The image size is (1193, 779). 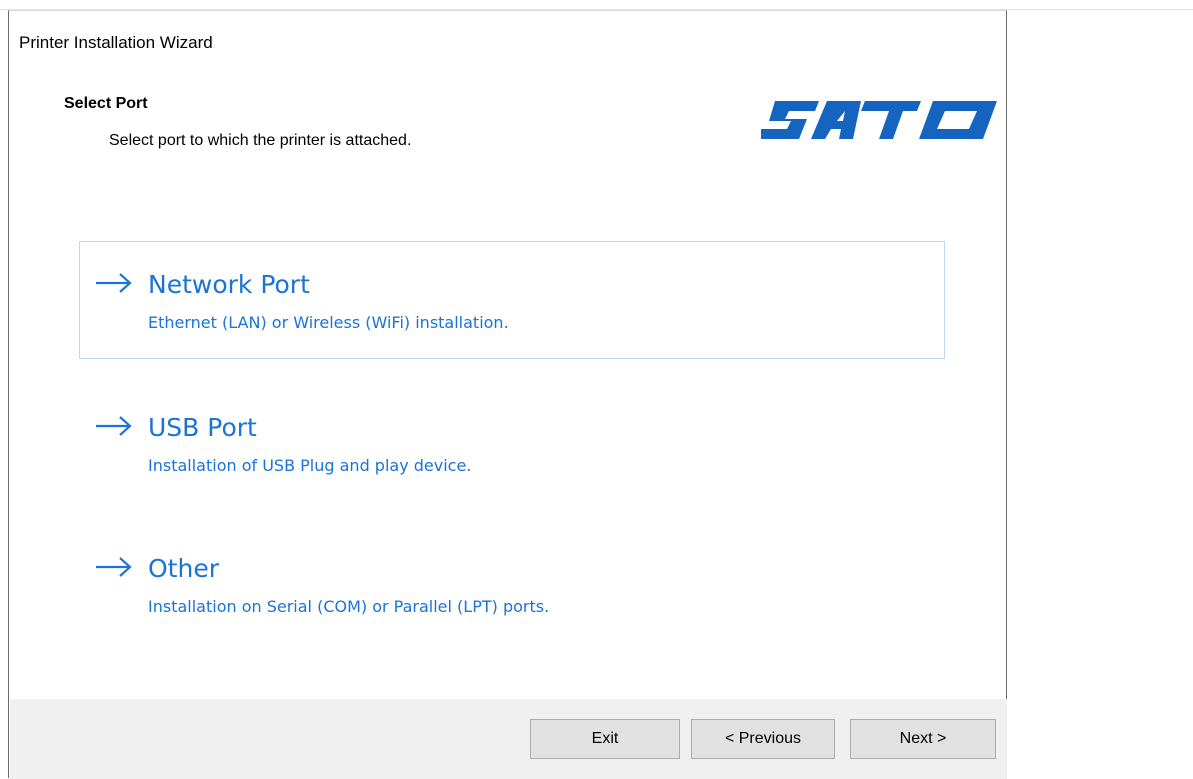 I want to click on sato-logo, so click(x=877, y=120).